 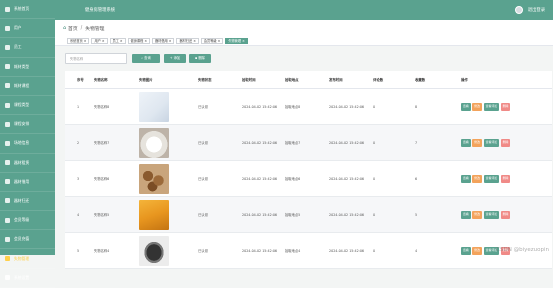 What do you see at coordinates (7, 220) in the screenshot?
I see `star-icon` at bounding box center [7, 220].